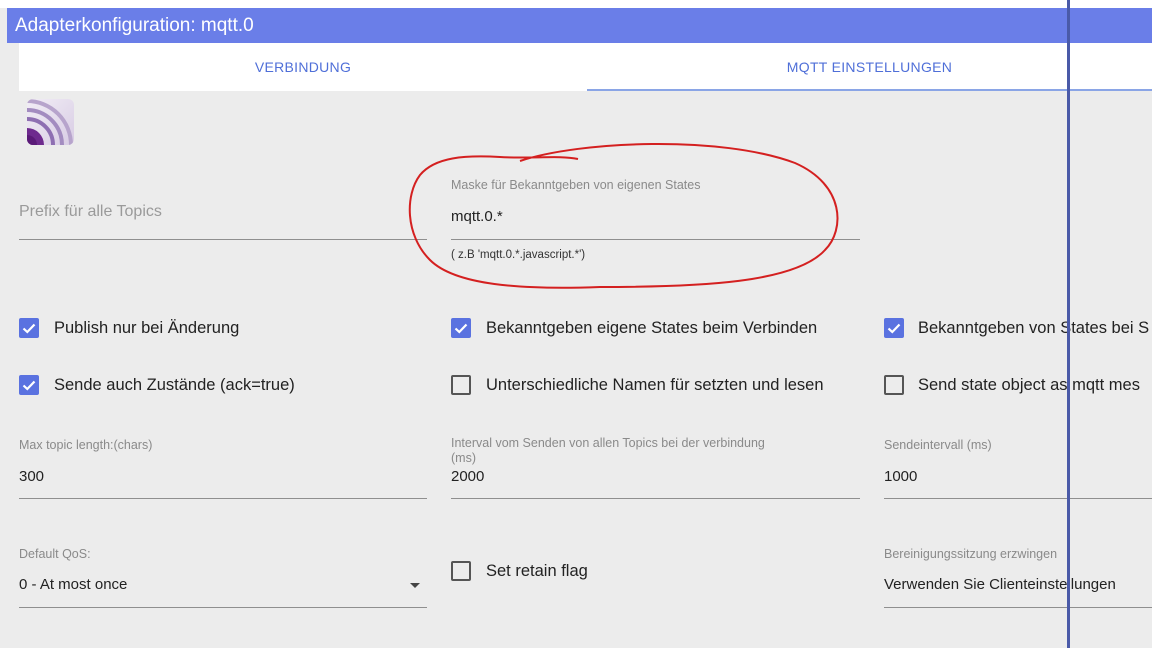 This screenshot has height=648, width=1152. What do you see at coordinates (223, 218) in the screenshot?
I see `prefix-field: Prefix für alle Topics` at bounding box center [223, 218].